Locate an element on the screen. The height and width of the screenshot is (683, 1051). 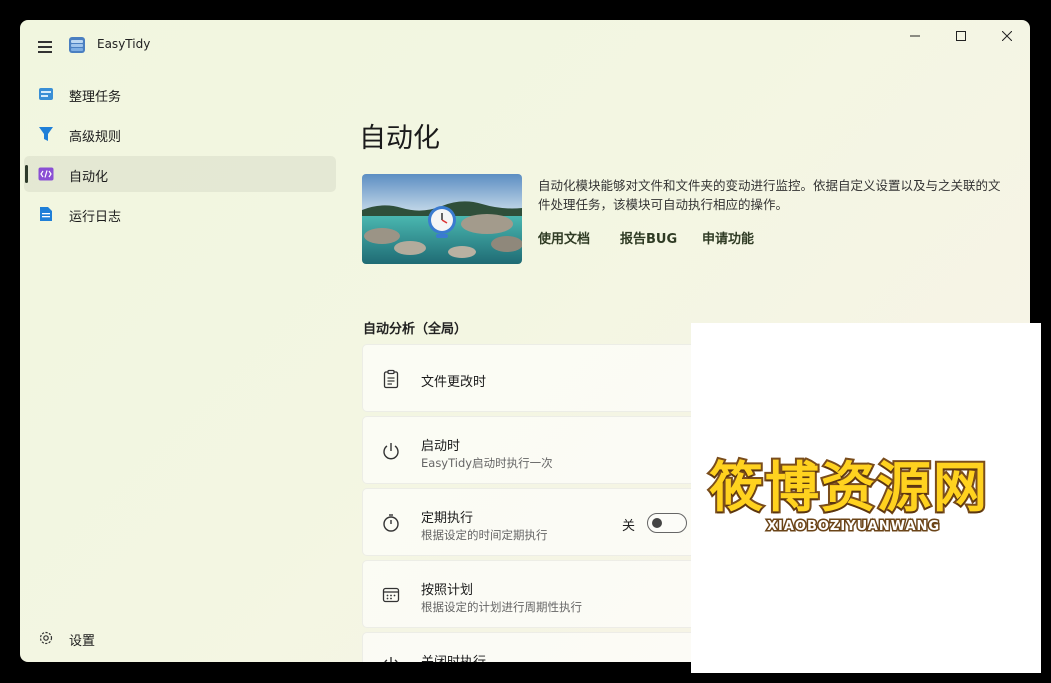
sidebar-item-label: 高级规则 is located at coordinates (95, 137).